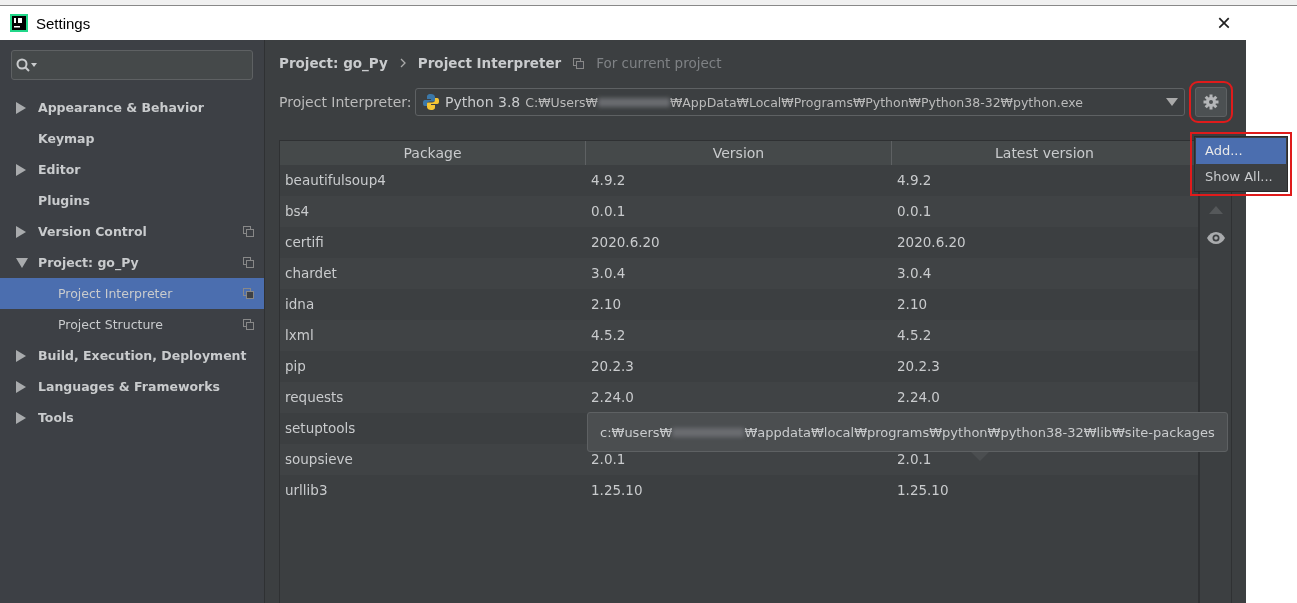 The height and width of the screenshot is (603, 1297). I want to click on breadcrumb-item: Project: go_Py, so click(333, 63).